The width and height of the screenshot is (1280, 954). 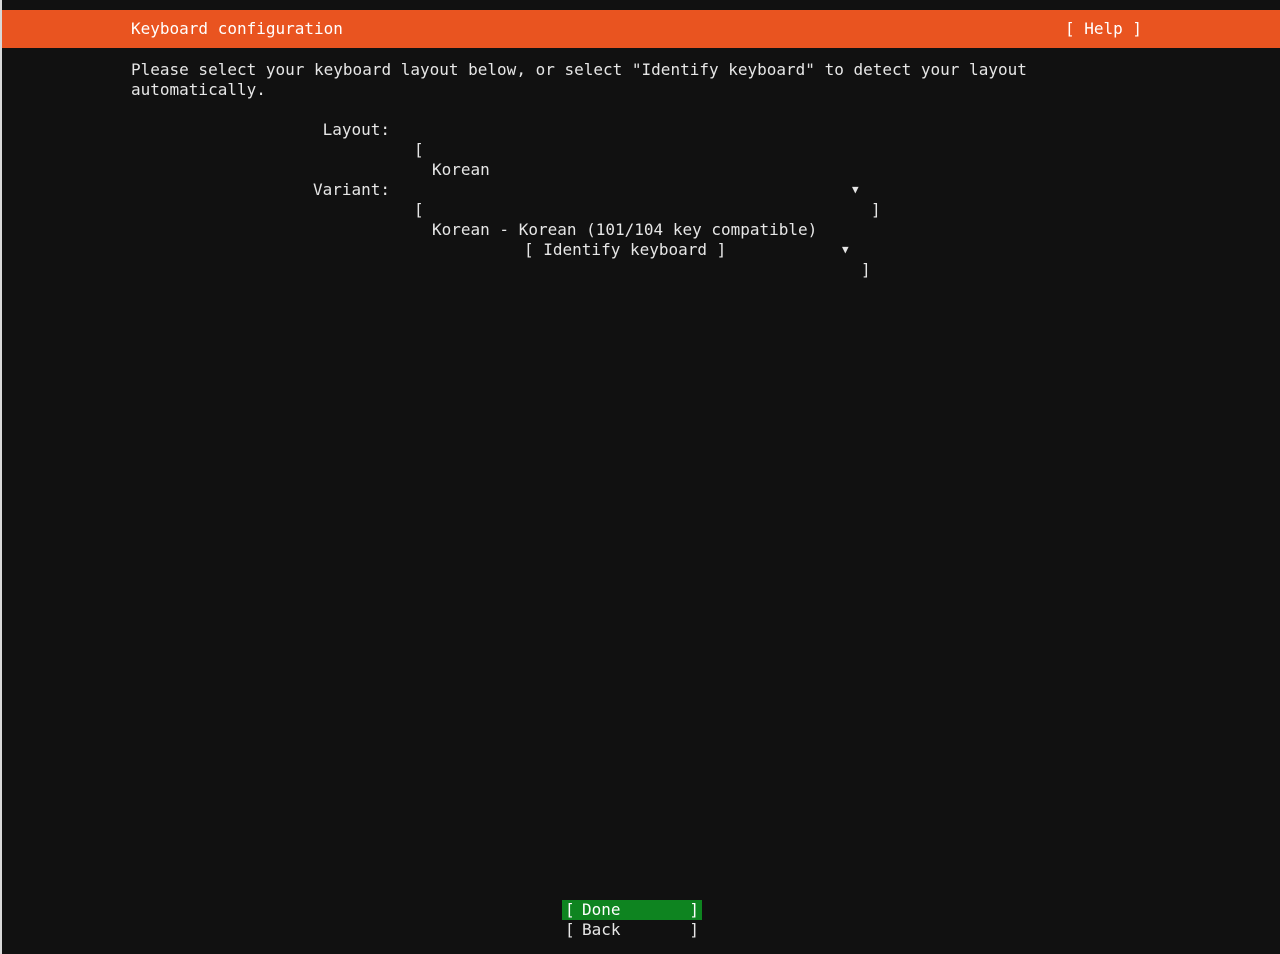 What do you see at coordinates (625, 250) in the screenshot?
I see `identify-keyboard-button: [ Identify keyboard ]` at bounding box center [625, 250].